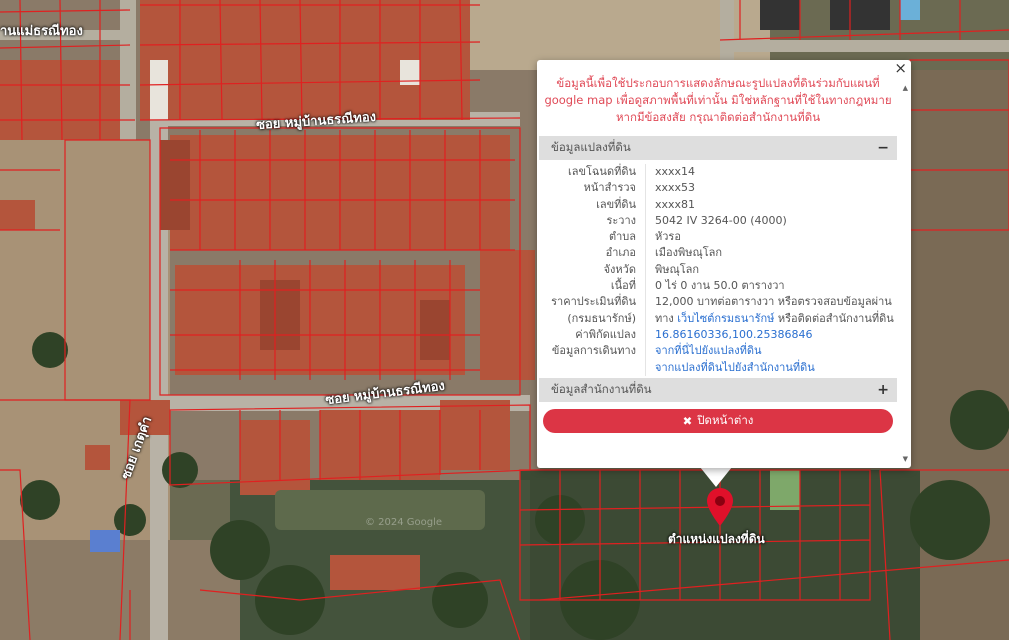  What do you see at coordinates (883, 390) in the screenshot?
I see `expand-icon: +` at bounding box center [883, 390].